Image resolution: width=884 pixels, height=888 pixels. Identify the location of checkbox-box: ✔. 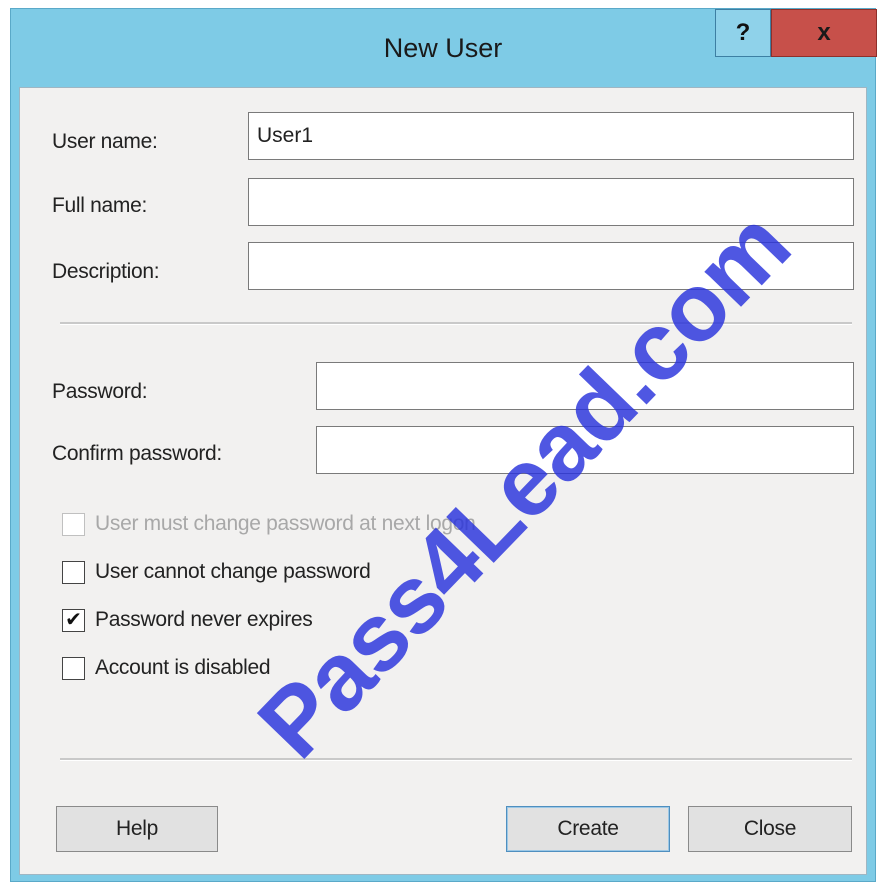
(73, 620).